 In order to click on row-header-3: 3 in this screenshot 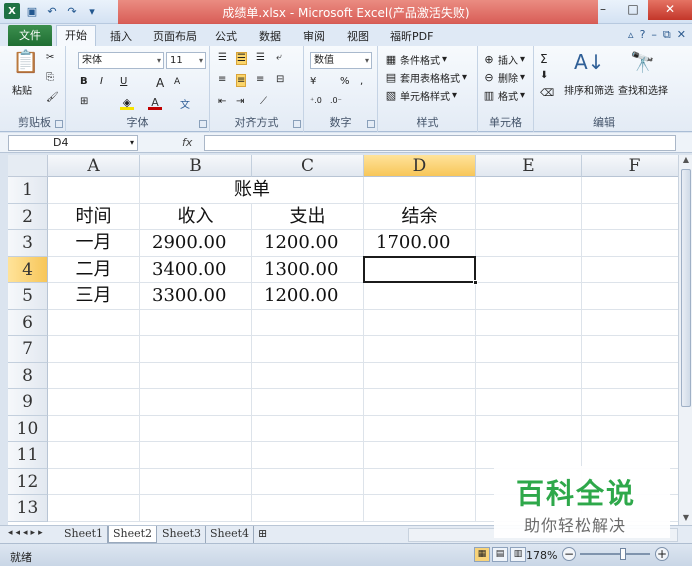, I will do `click(28, 243)`.